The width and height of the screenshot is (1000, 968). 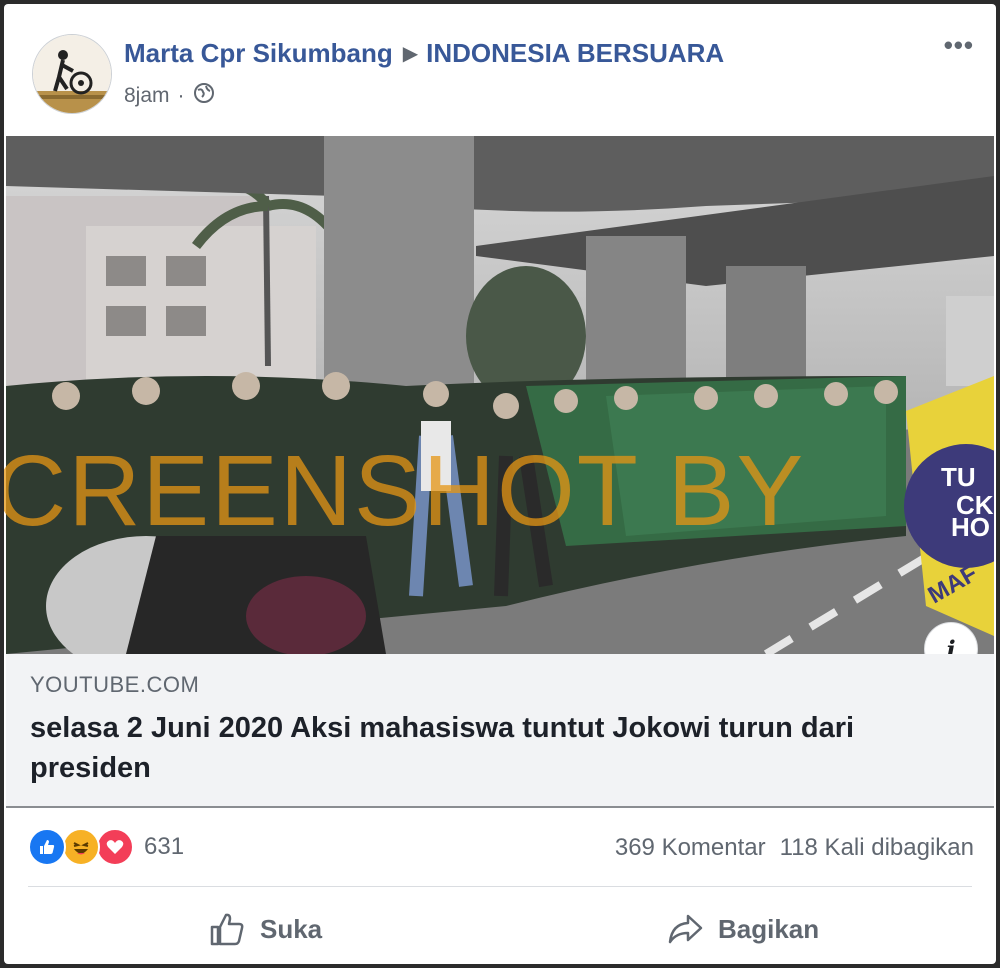 What do you see at coordinates (72, 74) in the screenshot?
I see `avatar` at bounding box center [72, 74].